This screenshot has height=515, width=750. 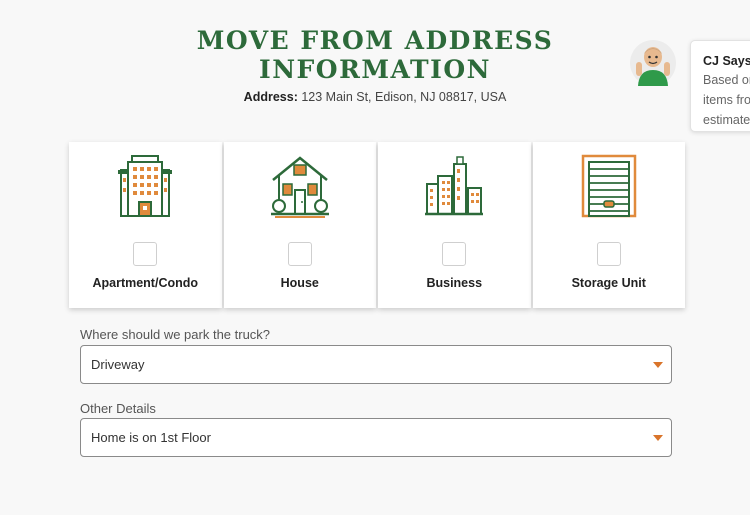 I want to click on parking-label: Where should we park the truck?, so click(x=175, y=334).